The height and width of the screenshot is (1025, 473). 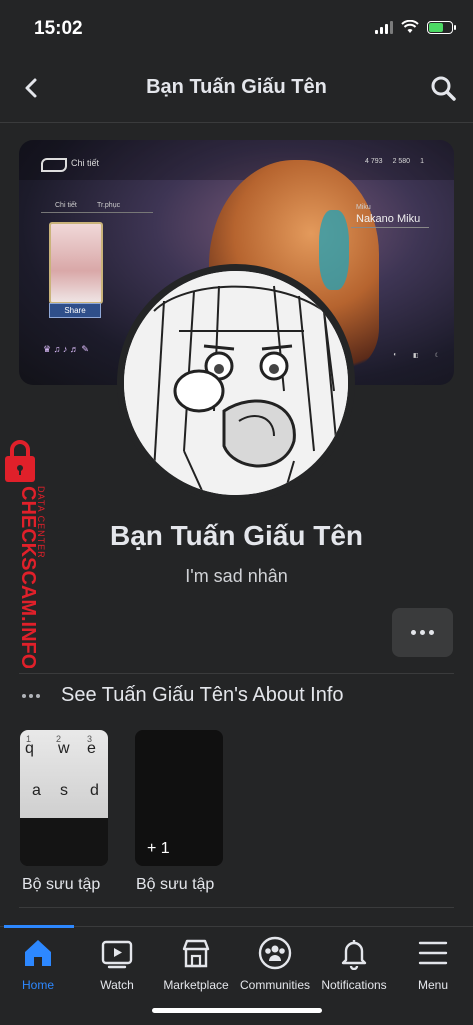 What do you see at coordinates (37, 985) in the screenshot?
I see `tab-home-label: Home` at bounding box center [37, 985].